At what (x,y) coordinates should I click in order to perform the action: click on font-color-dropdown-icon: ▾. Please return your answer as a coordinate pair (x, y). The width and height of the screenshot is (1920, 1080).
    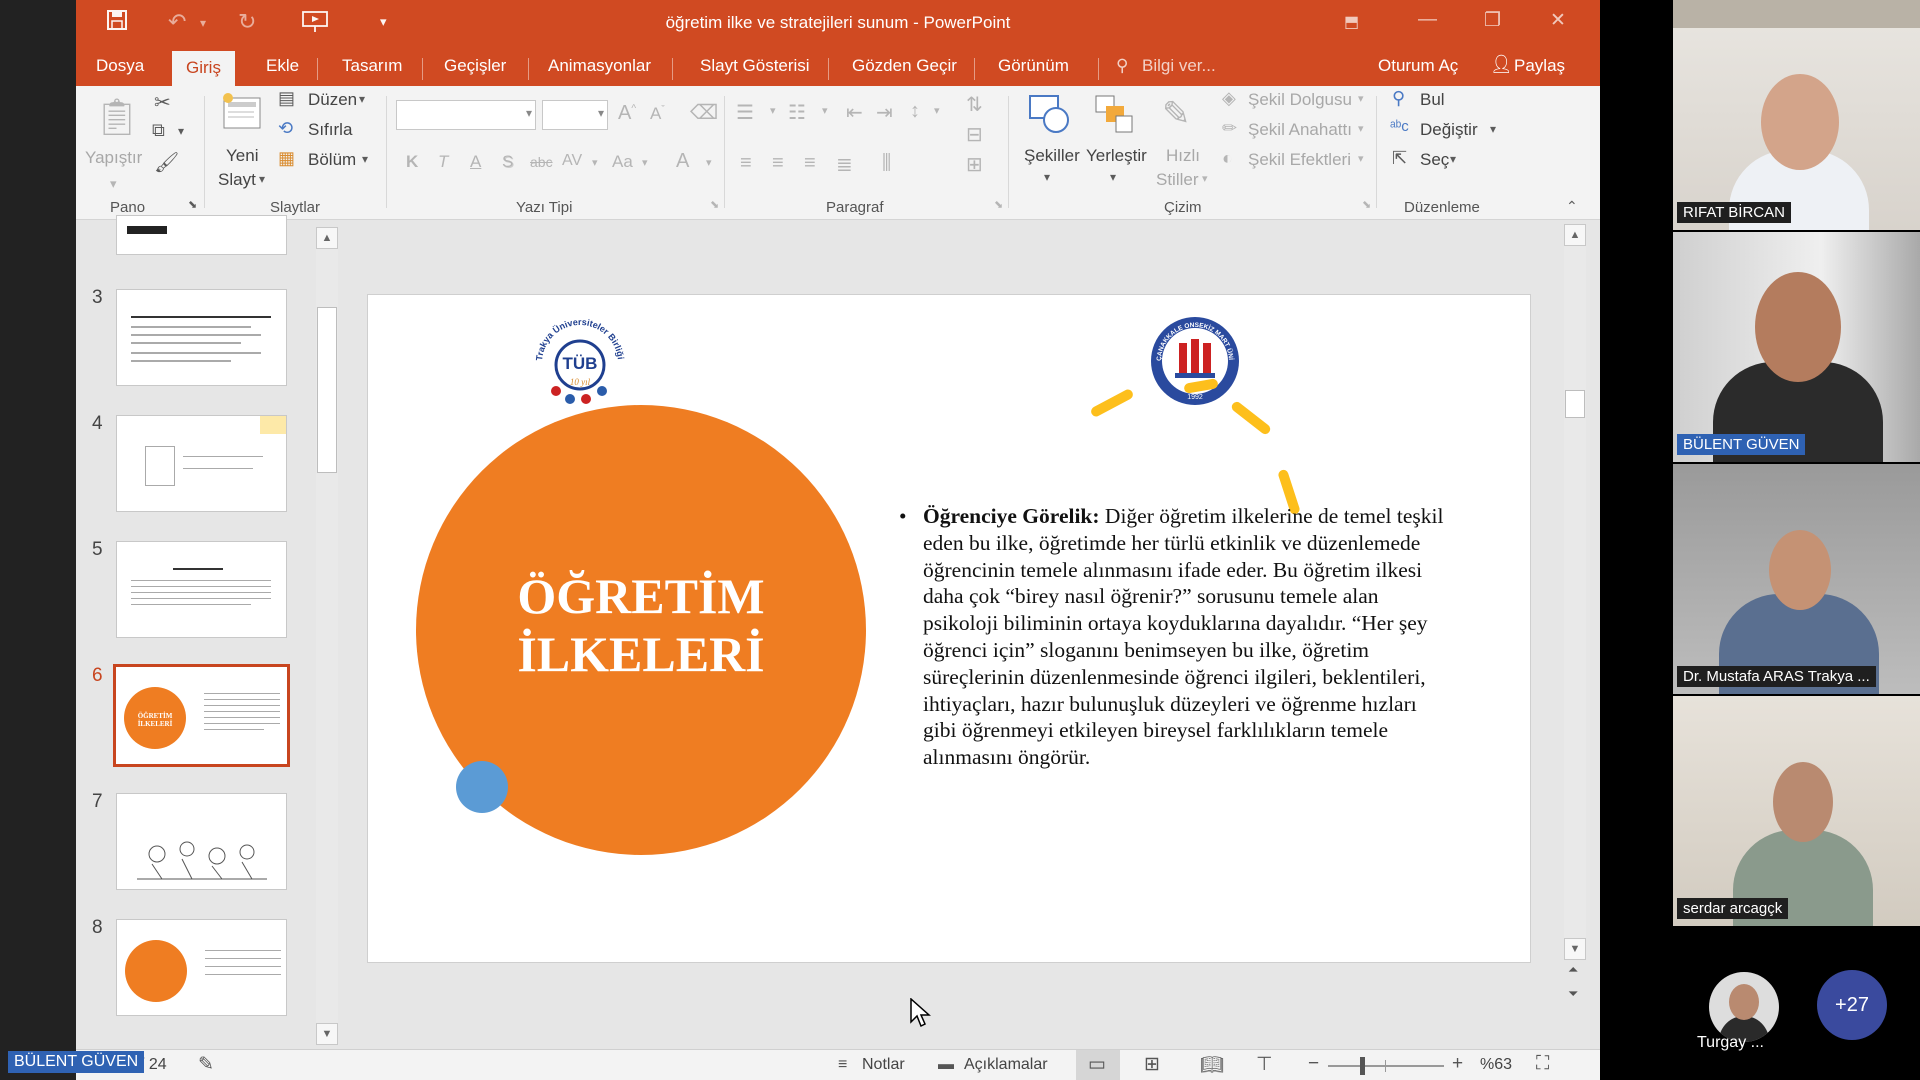
    Looking at the image, I should click on (709, 162).